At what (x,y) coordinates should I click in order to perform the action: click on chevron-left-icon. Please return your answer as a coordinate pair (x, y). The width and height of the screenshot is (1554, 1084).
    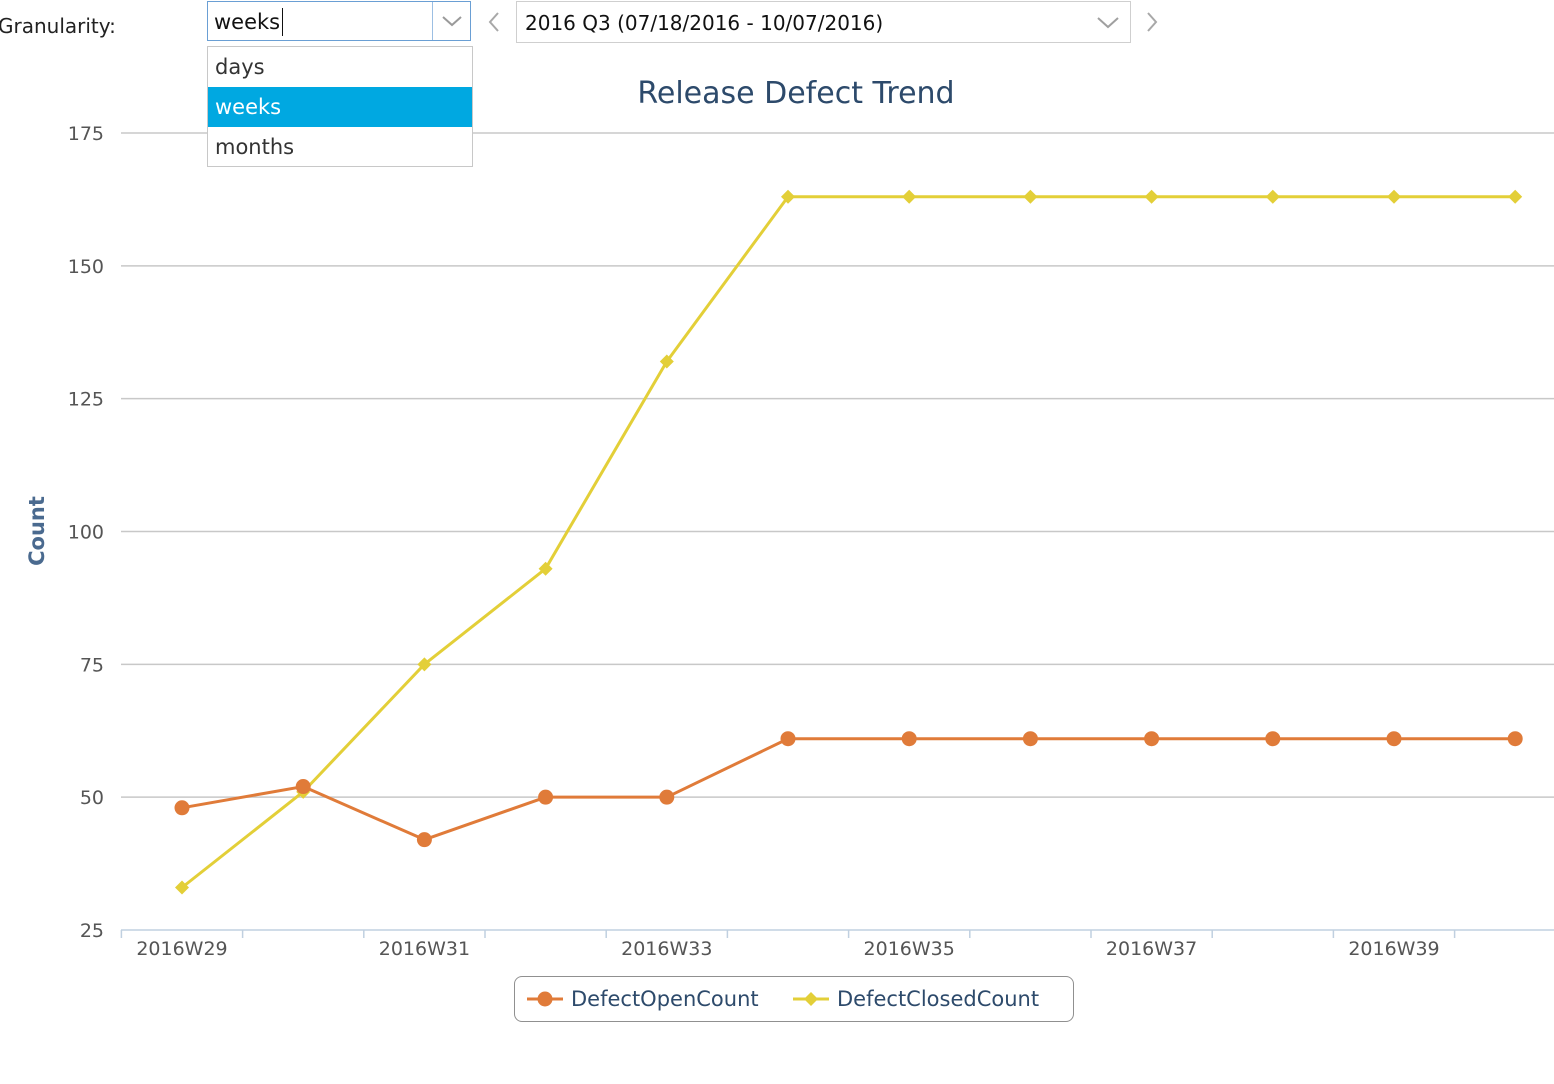
    Looking at the image, I should click on (493, 22).